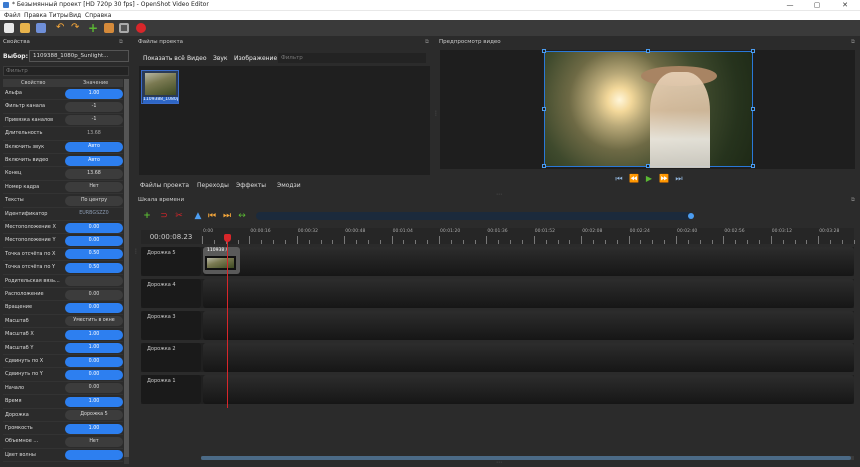  Describe the element at coordinates (197, 58) in the screenshot. I see `tab-video: Видео` at that location.